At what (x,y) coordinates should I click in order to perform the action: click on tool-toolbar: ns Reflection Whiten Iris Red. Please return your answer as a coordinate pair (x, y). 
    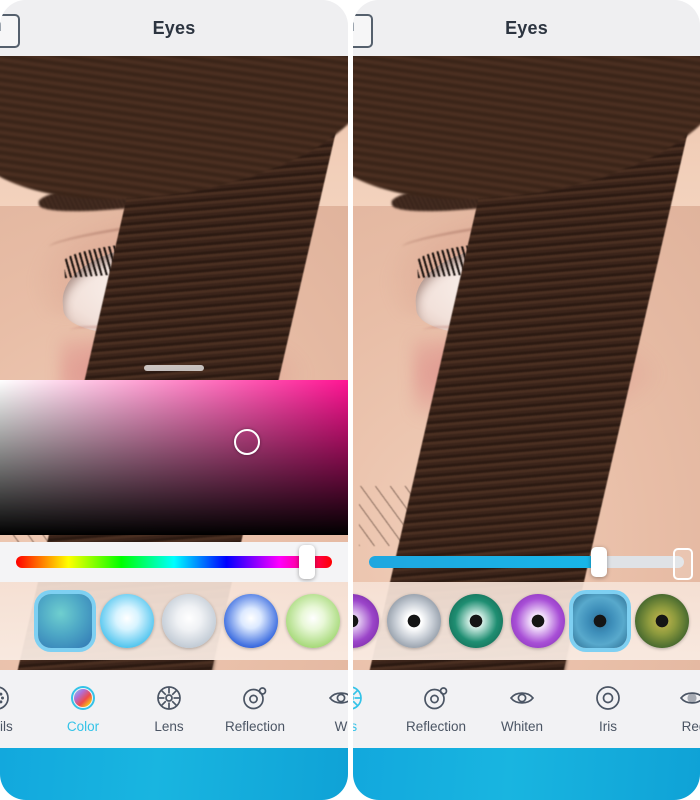
    Looking at the image, I should click on (526, 709).